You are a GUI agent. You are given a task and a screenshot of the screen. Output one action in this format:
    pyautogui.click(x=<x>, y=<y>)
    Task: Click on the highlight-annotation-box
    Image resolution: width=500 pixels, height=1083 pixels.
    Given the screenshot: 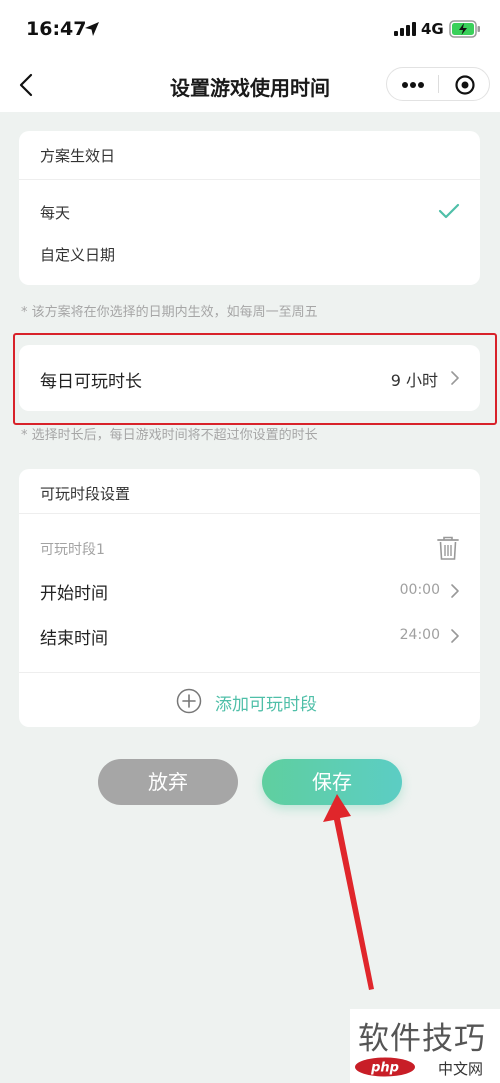 What is the action you would take?
    pyautogui.click(x=255, y=379)
    